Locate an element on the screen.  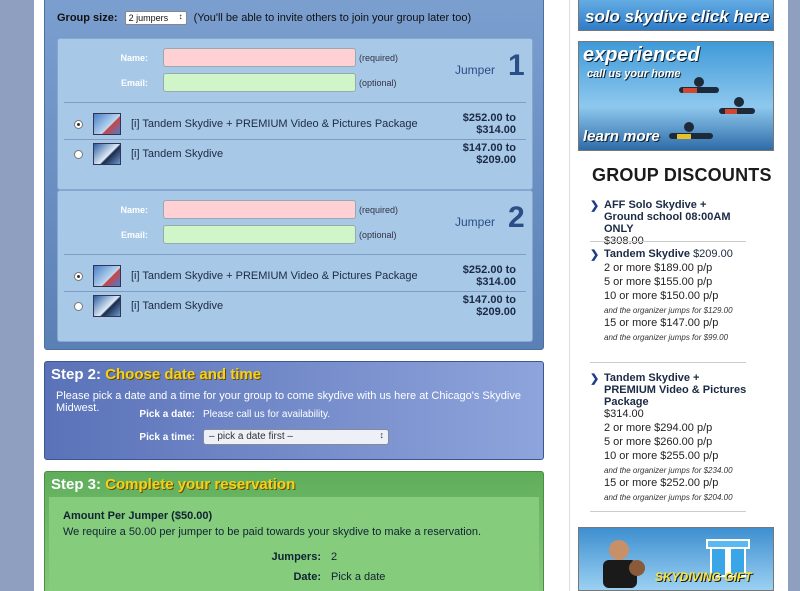
discount-tier: 10 or more $150.00 p/p is located at coordinates (661, 296).